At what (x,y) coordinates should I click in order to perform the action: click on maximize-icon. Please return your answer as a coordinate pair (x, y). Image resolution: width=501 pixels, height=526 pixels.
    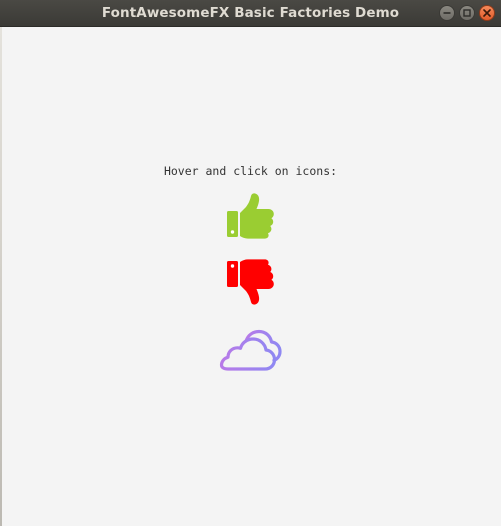
    Looking at the image, I should click on (467, 13).